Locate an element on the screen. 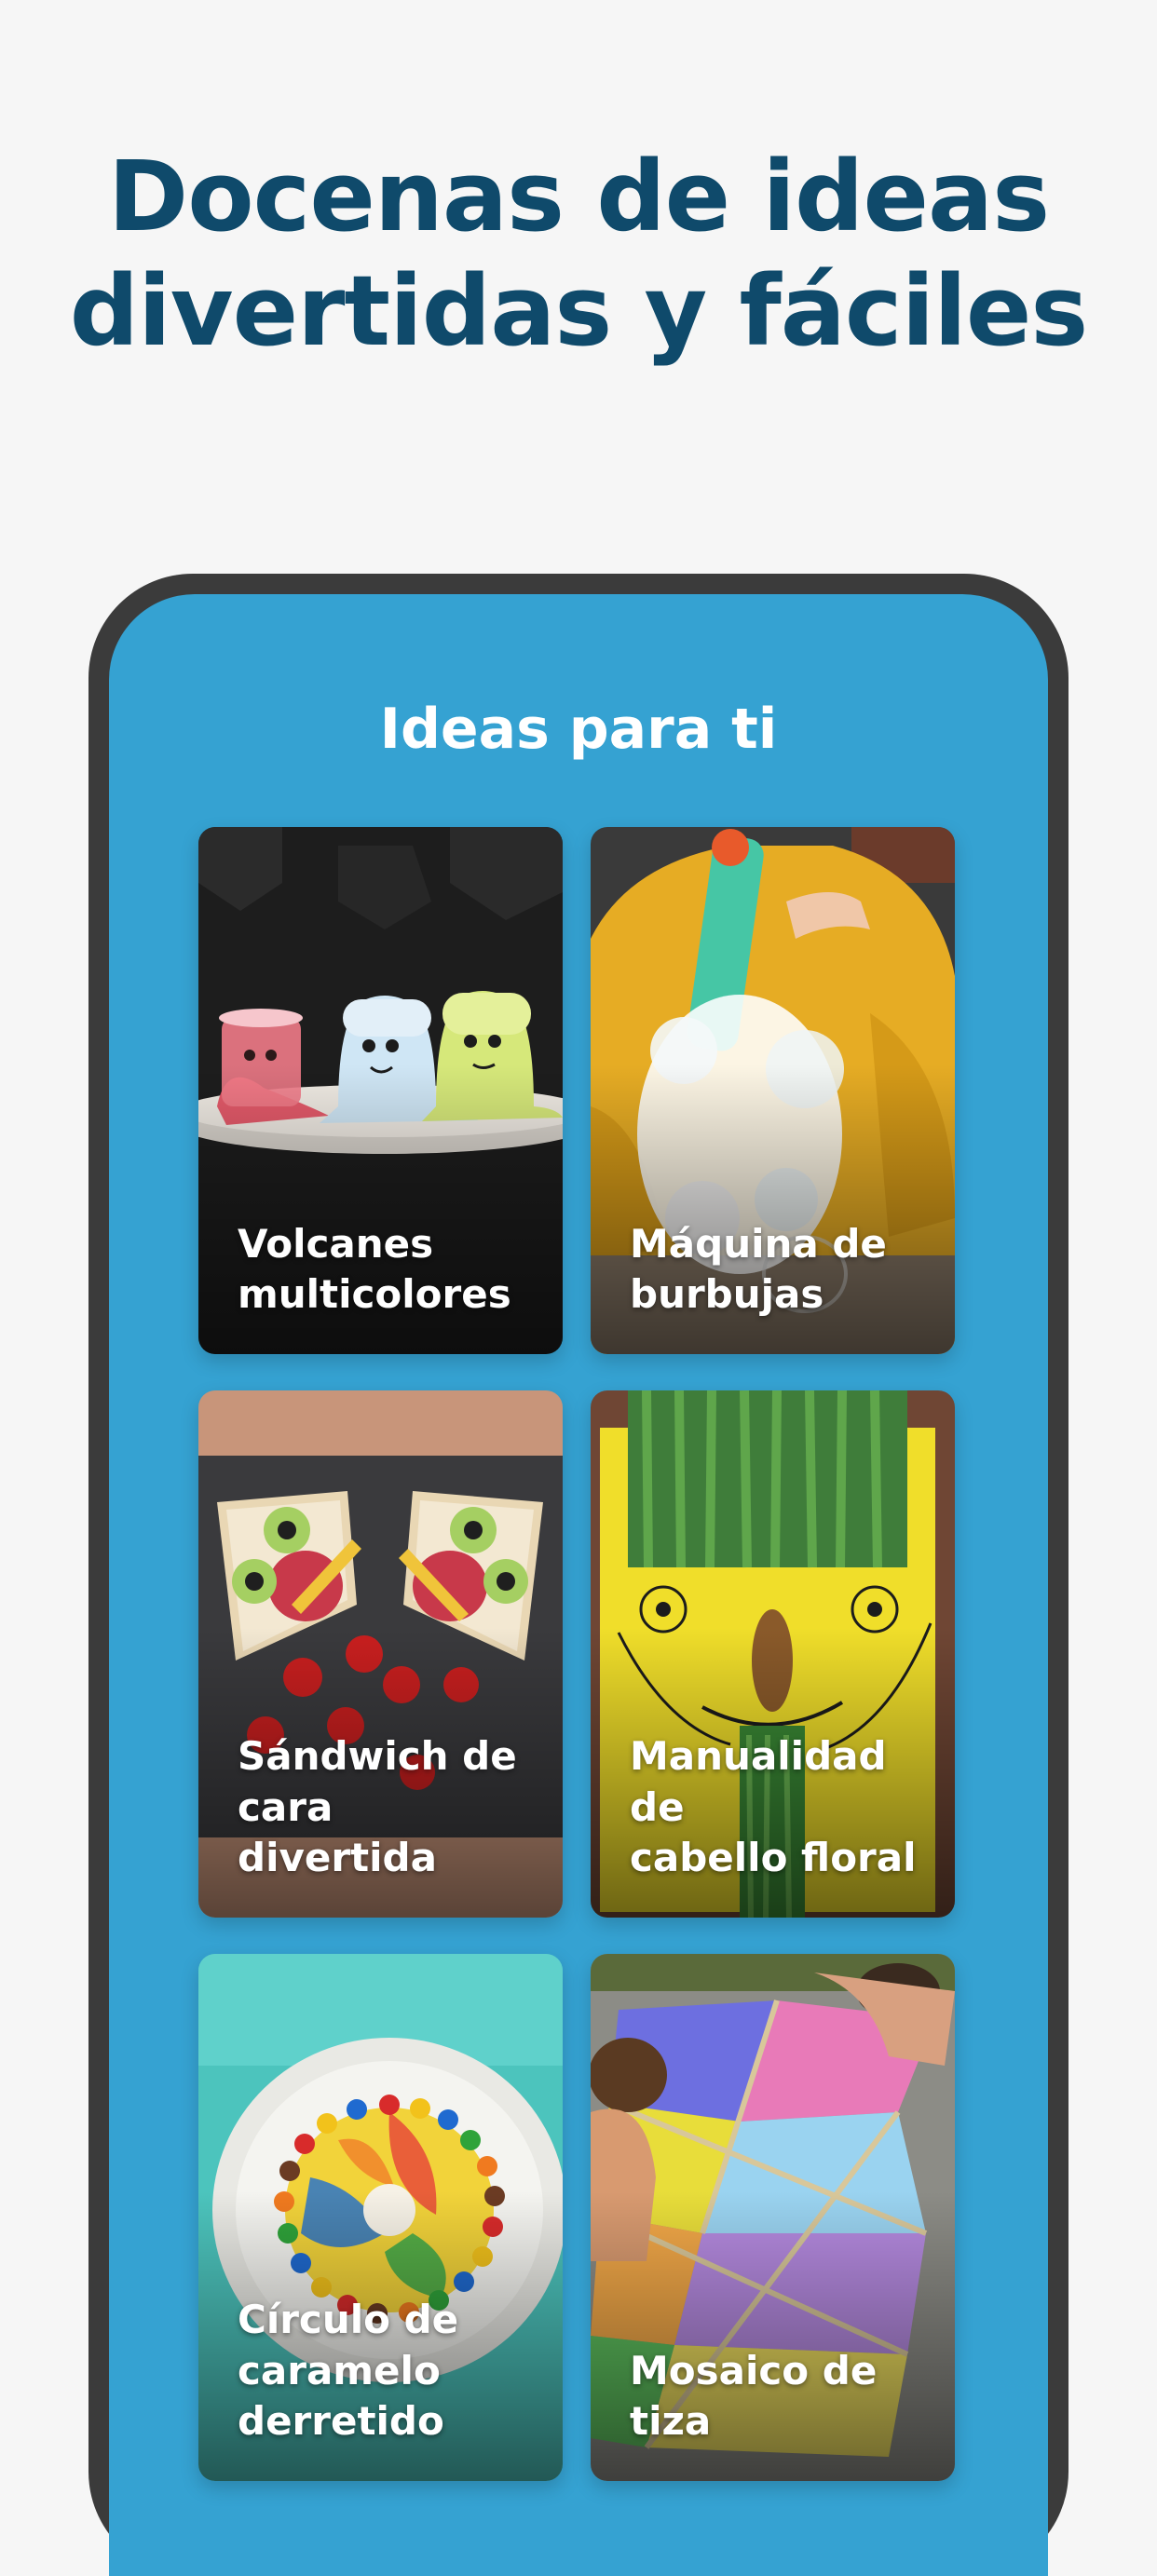 This screenshot has height=2576, width=1157. idea-card-melted-candy: Círculo de caramelo derretido is located at coordinates (380, 2217).